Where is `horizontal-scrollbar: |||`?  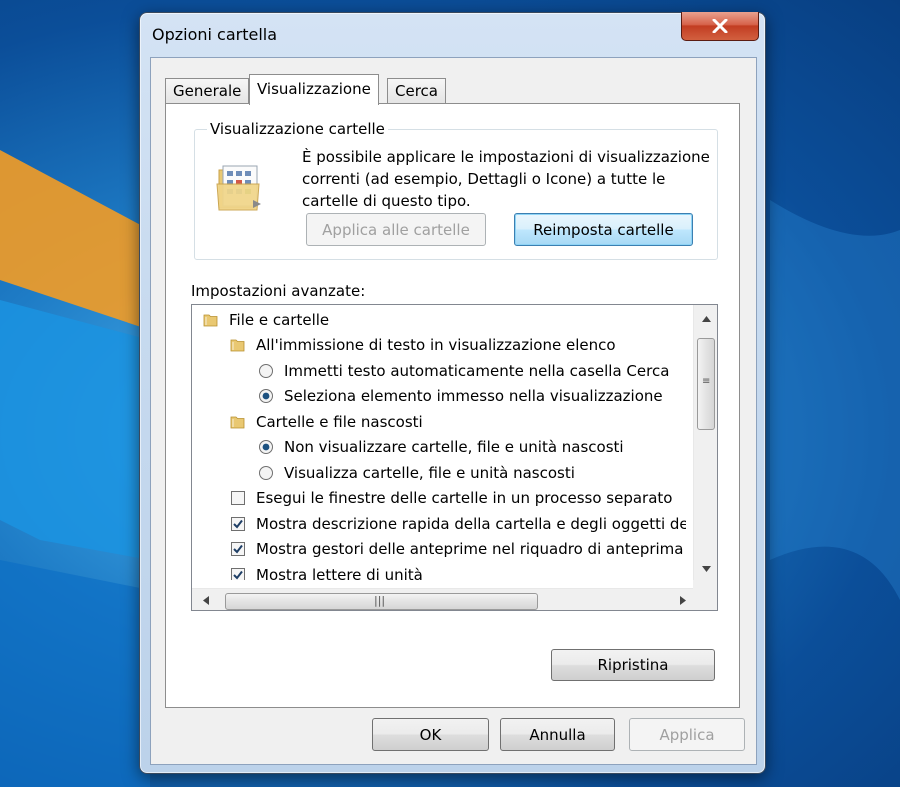
horizontal-scrollbar: ||| is located at coordinates (443, 599).